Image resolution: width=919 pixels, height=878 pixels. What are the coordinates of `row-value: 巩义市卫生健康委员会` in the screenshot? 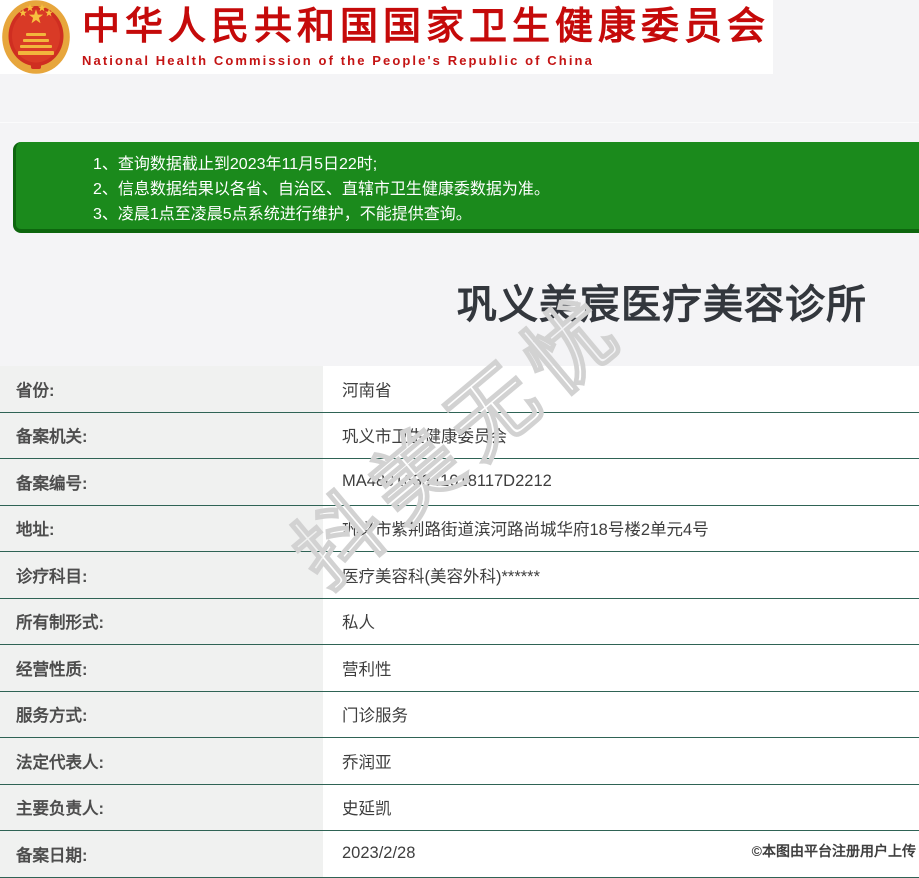 It's located at (621, 435).